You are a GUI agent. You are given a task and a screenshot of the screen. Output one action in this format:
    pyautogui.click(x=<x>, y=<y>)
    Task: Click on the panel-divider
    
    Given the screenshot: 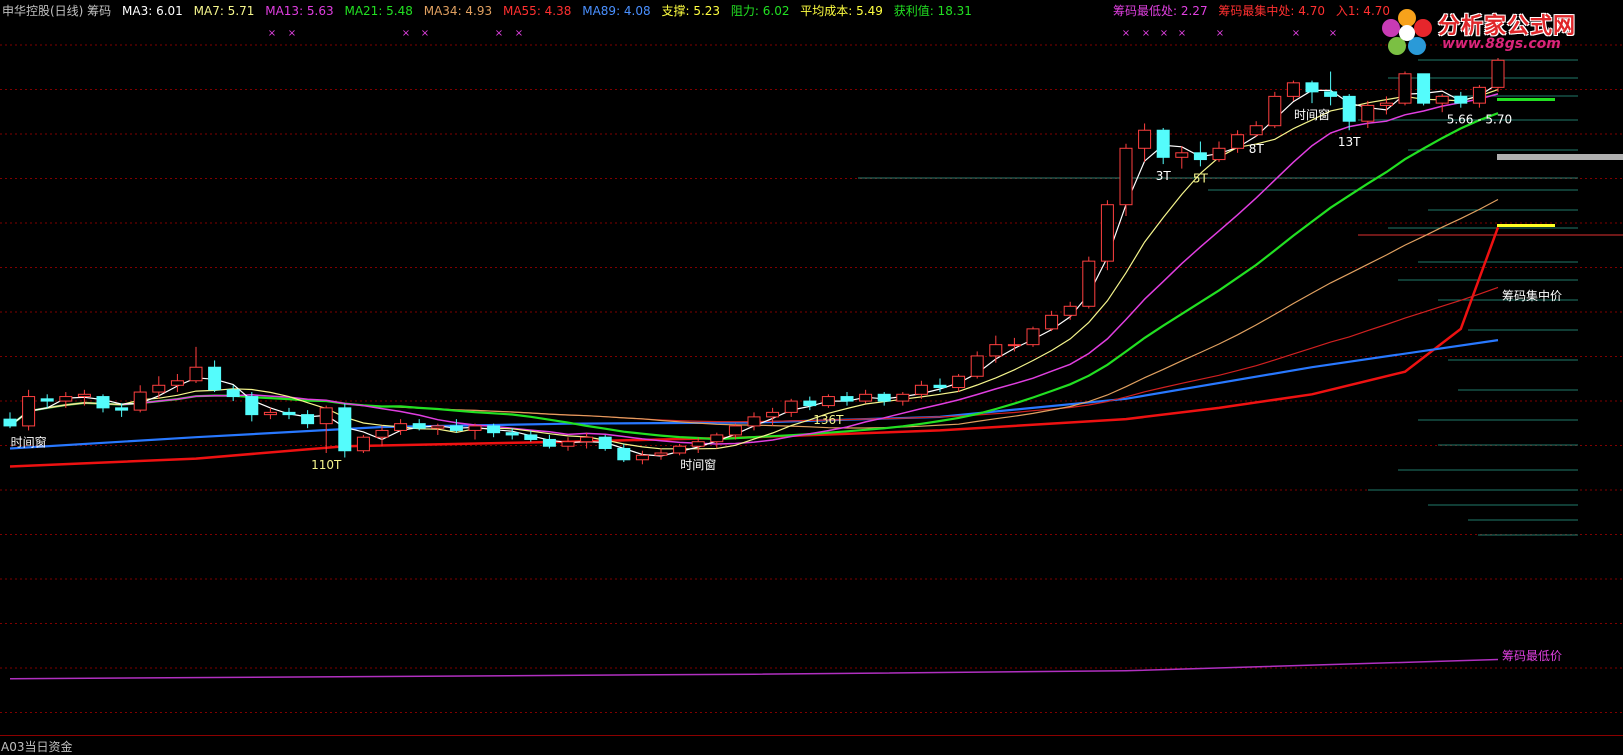 What is the action you would take?
    pyautogui.click(x=811, y=735)
    